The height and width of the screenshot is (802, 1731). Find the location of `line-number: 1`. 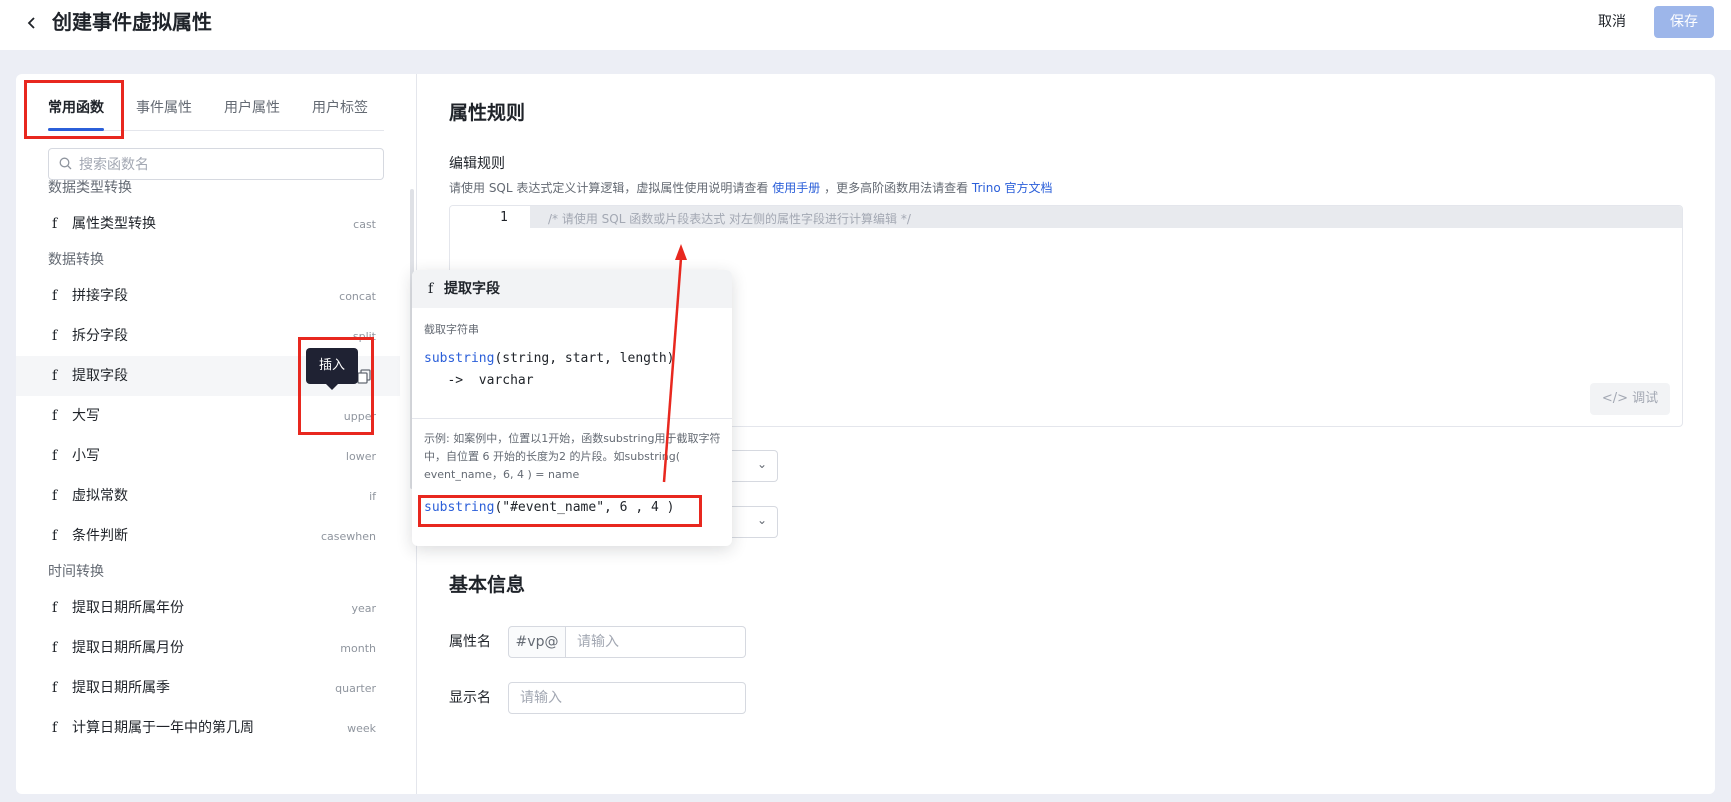

line-number: 1 is located at coordinates (504, 217).